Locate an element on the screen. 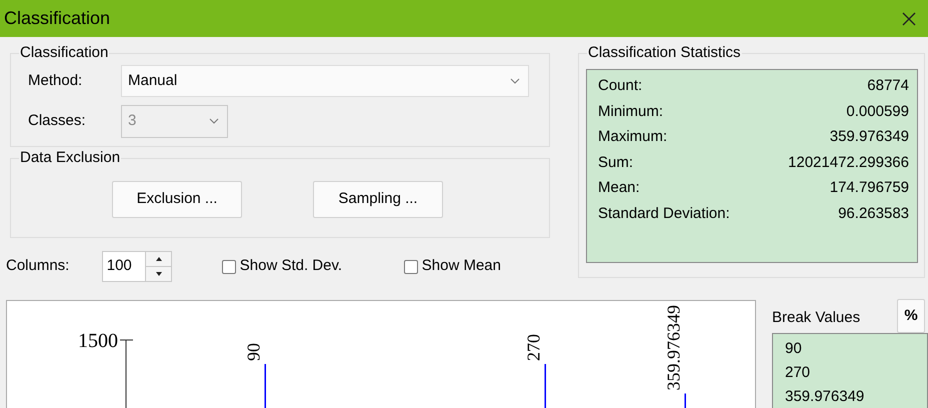  section-title: Break Values is located at coordinates (816, 318).